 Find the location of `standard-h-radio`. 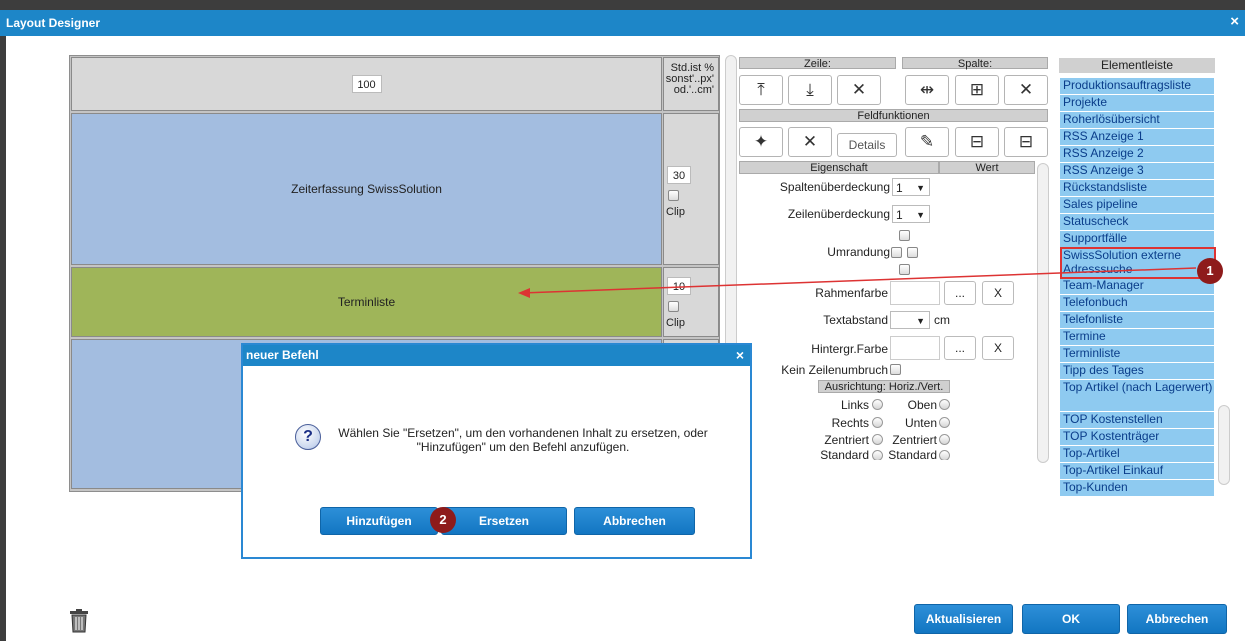

standard-h-radio is located at coordinates (877, 455).